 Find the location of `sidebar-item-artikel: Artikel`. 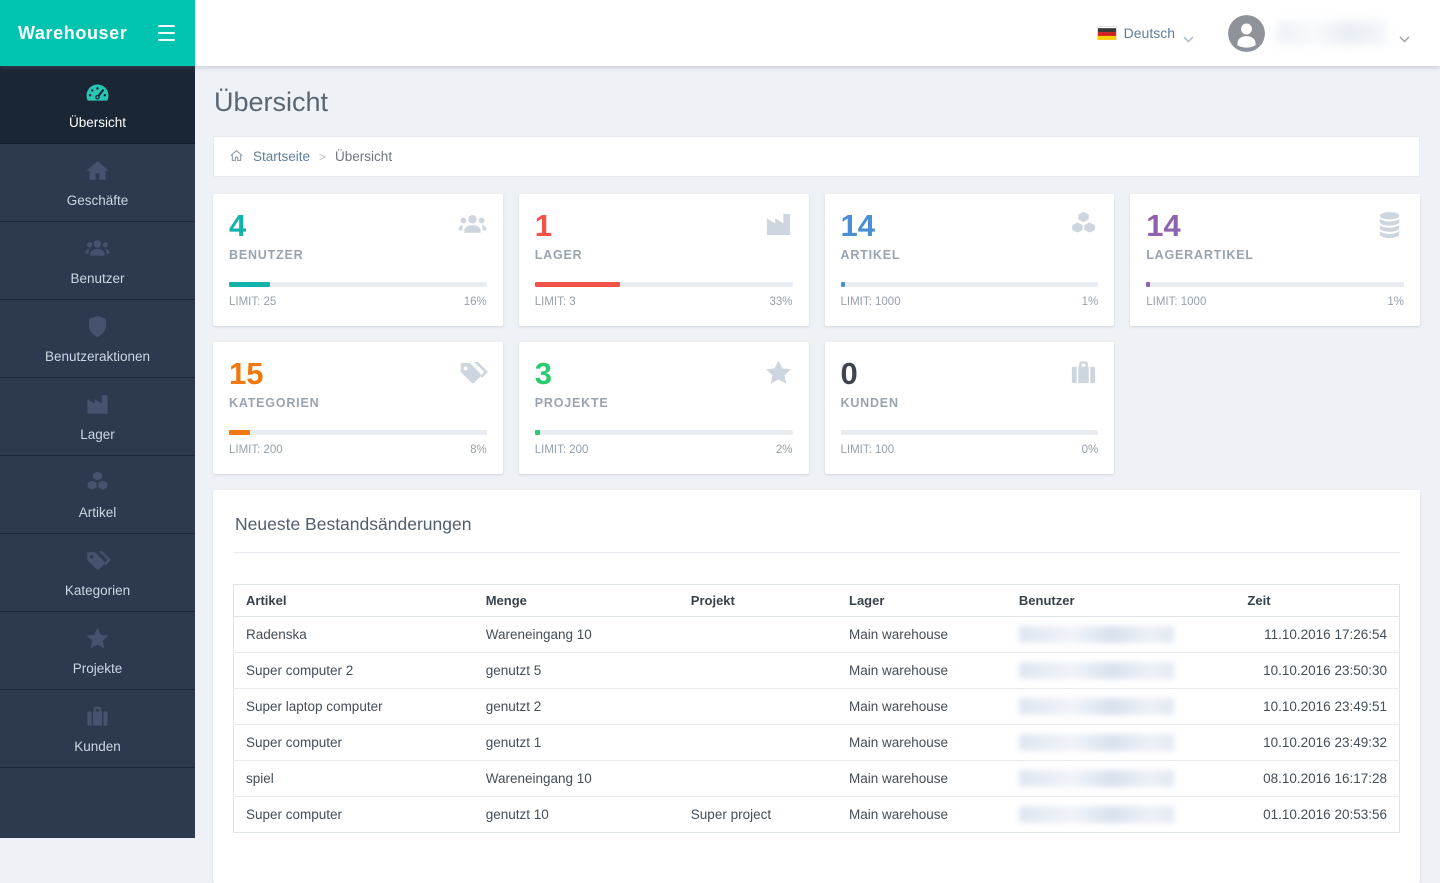

sidebar-item-artikel: Artikel is located at coordinates (97, 495).